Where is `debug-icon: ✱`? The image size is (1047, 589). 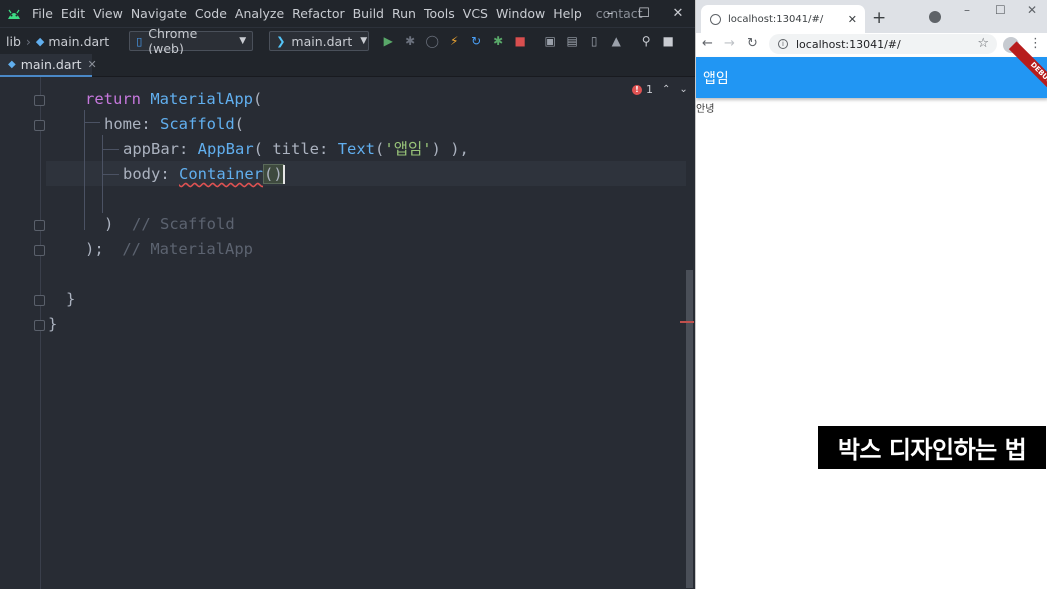
debug-icon: ✱ is located at coordinates (410, 41).